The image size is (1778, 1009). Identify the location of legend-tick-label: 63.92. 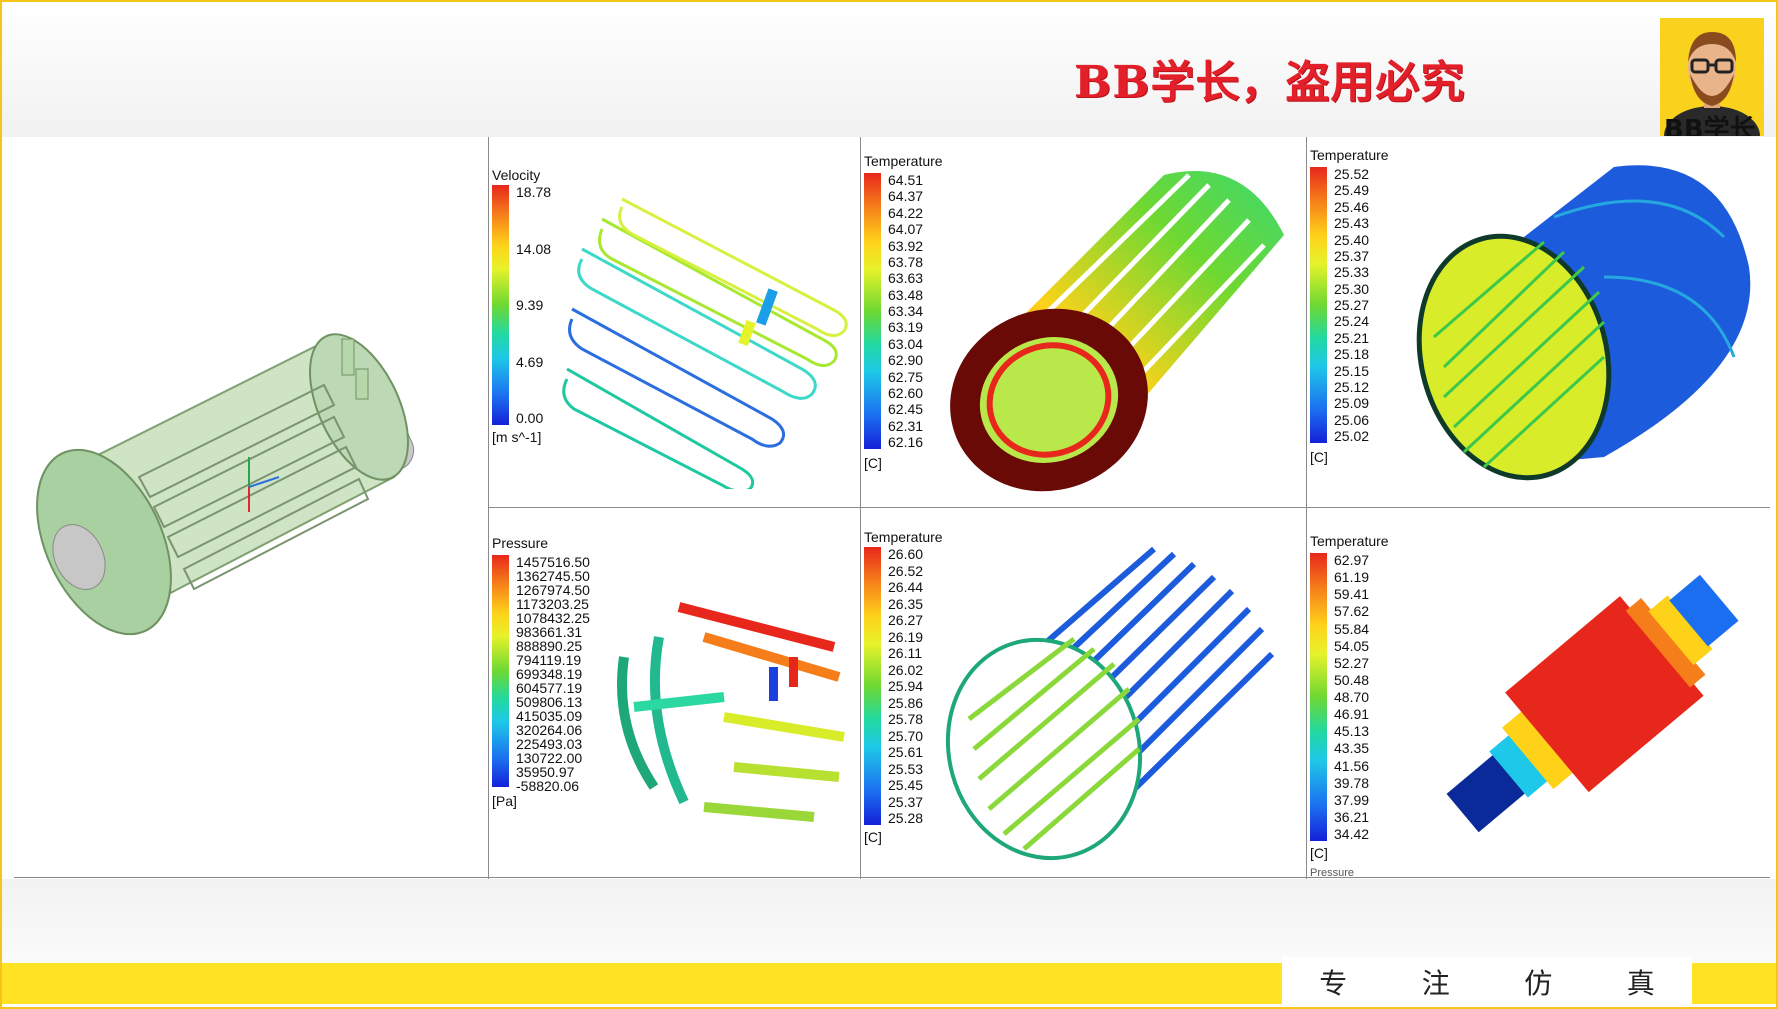
(906, 245).